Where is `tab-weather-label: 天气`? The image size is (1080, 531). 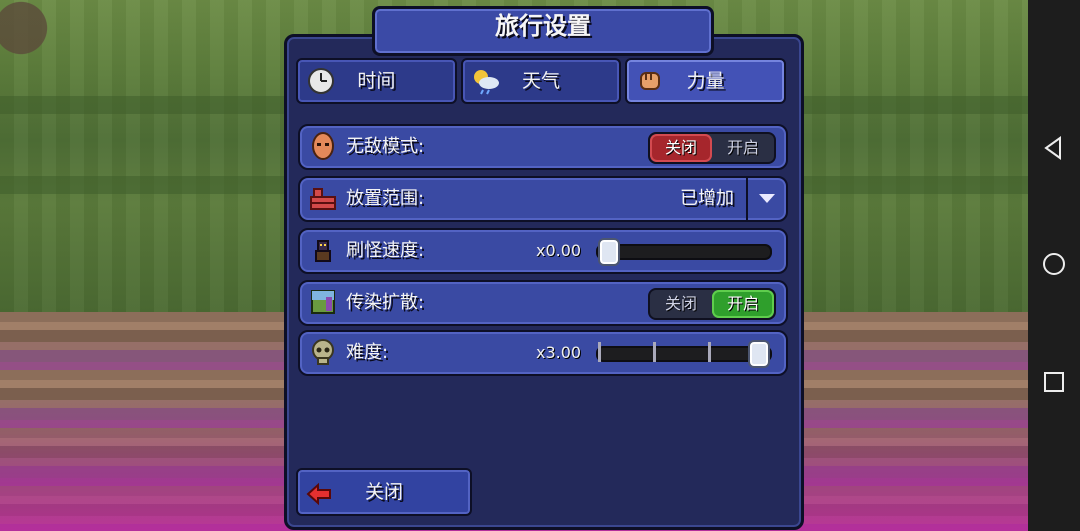 tab-weather-label: 天气 is located at coordinates (541, 81).